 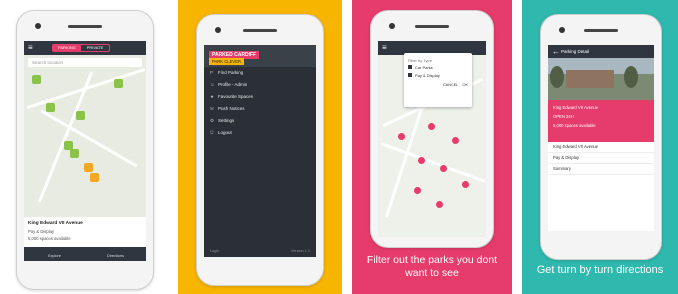 What do you see at coordinates (260, 251) in the screenshot?
I see `drawer-footer: Login Version 1.1` at bounding box center [260, 251].